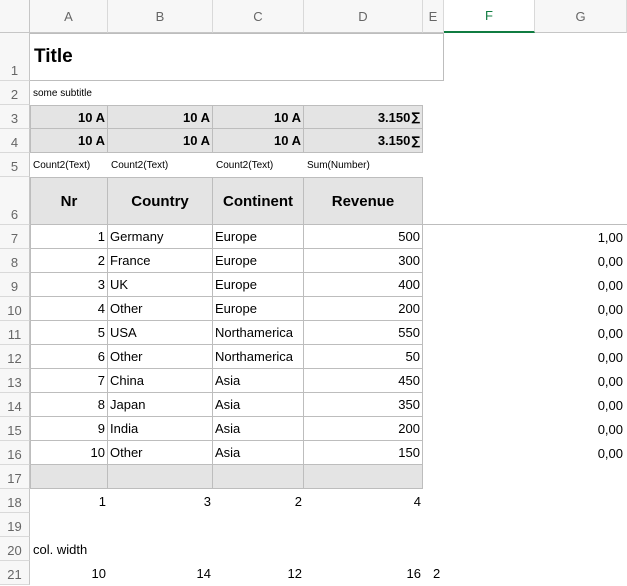  I want to click on header-nr: Nr, so click(69, 201).